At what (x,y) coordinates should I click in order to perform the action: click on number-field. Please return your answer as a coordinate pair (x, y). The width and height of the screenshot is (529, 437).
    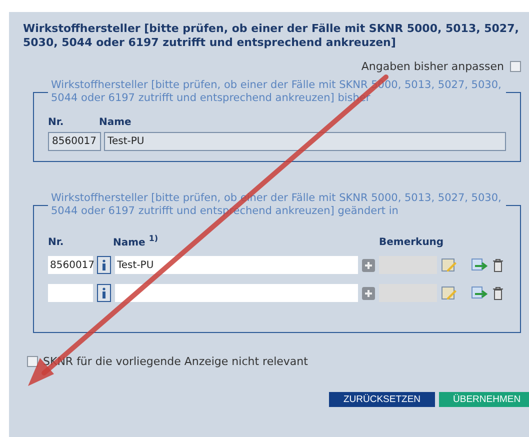
    Looking at the image, I should click on (70, 293).